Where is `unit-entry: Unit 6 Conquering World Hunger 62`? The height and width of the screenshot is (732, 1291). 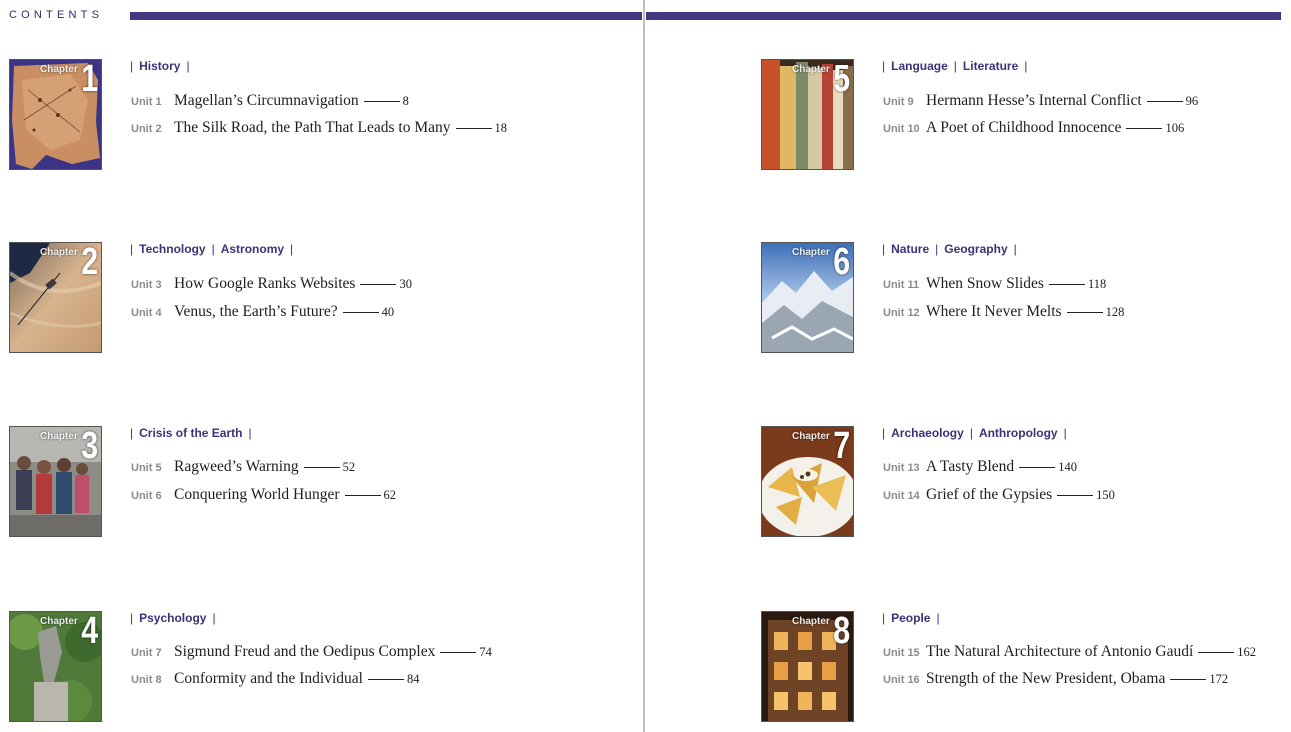 unit-entry: Unit 6 Conquering World Hunger 62 is located at coordinates (263, 495).